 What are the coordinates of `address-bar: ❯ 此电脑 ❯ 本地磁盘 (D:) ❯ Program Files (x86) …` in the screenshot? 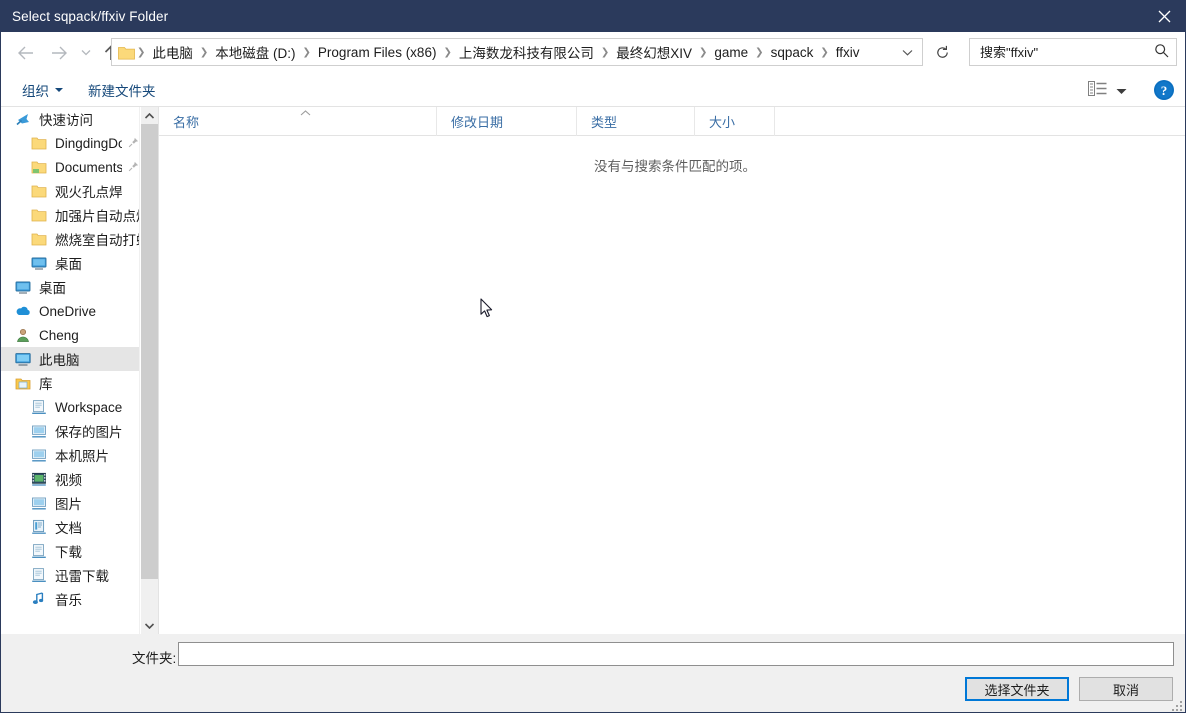 It's located at (517, 52).